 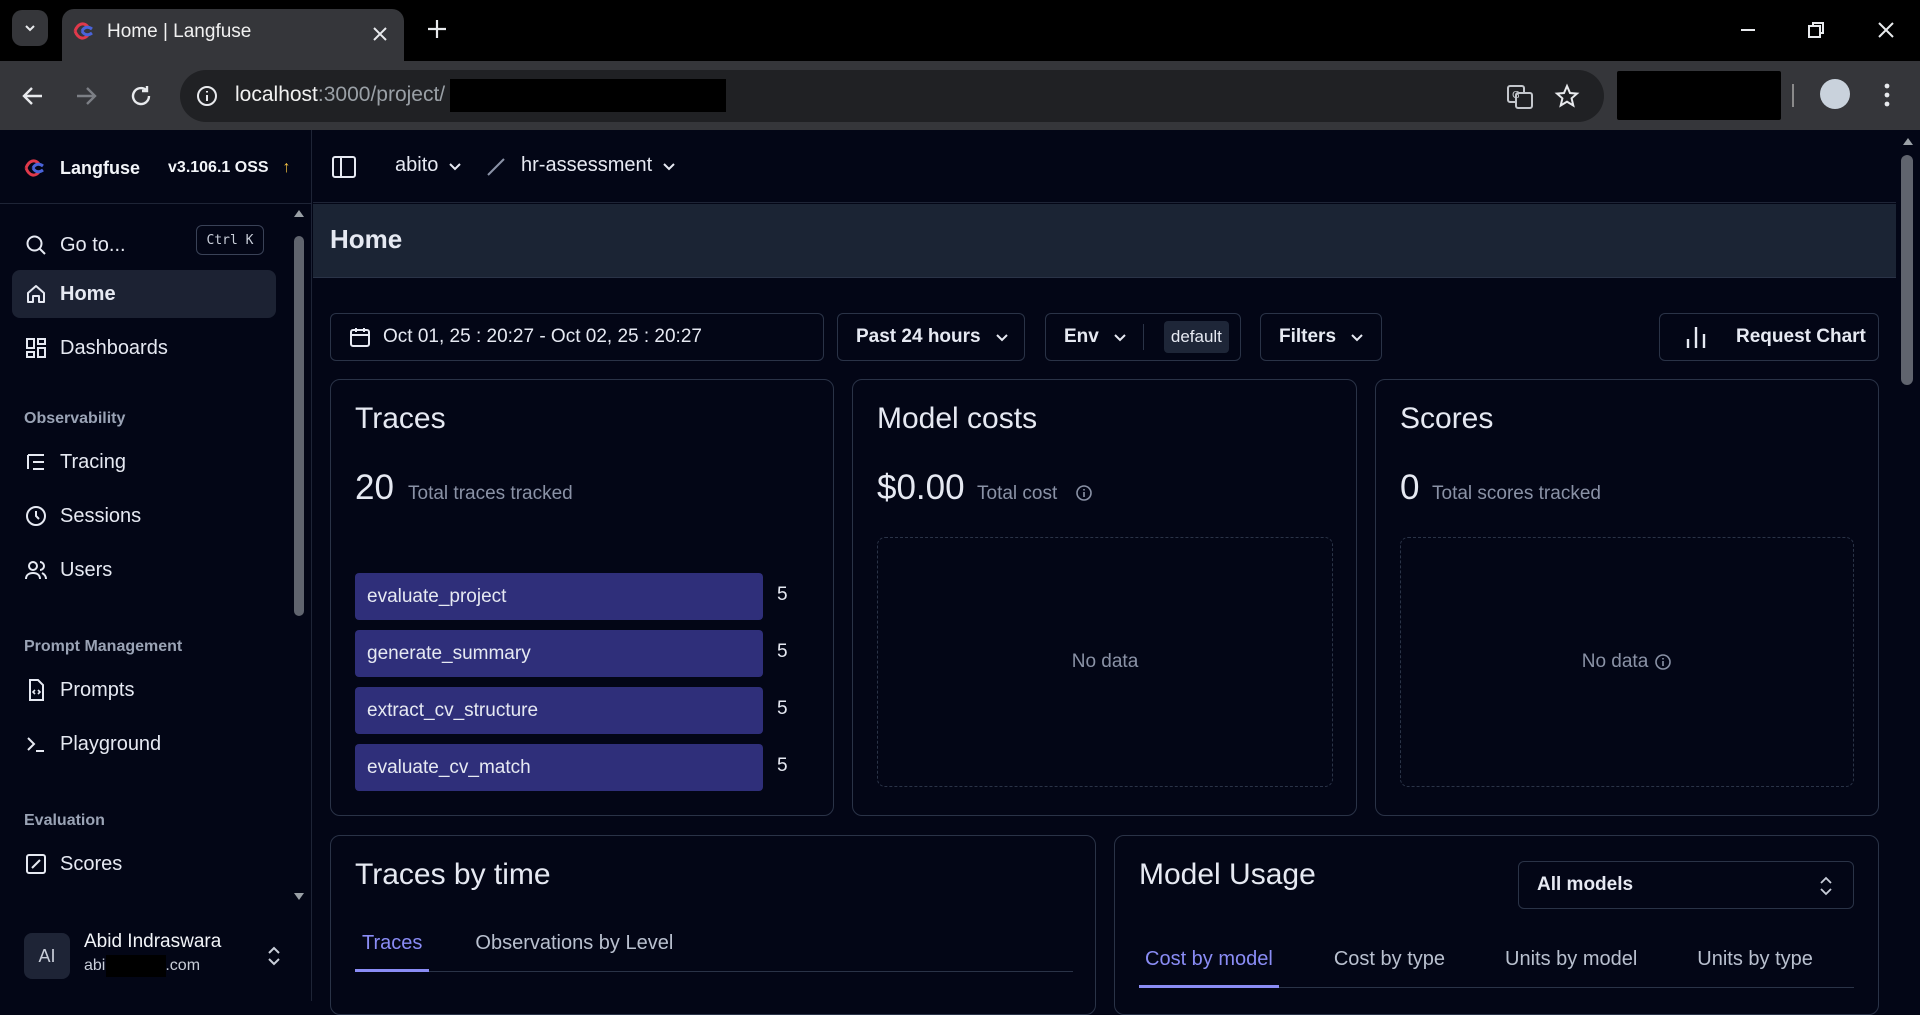 I want to click on back-icon, so click(x=33, y=96).